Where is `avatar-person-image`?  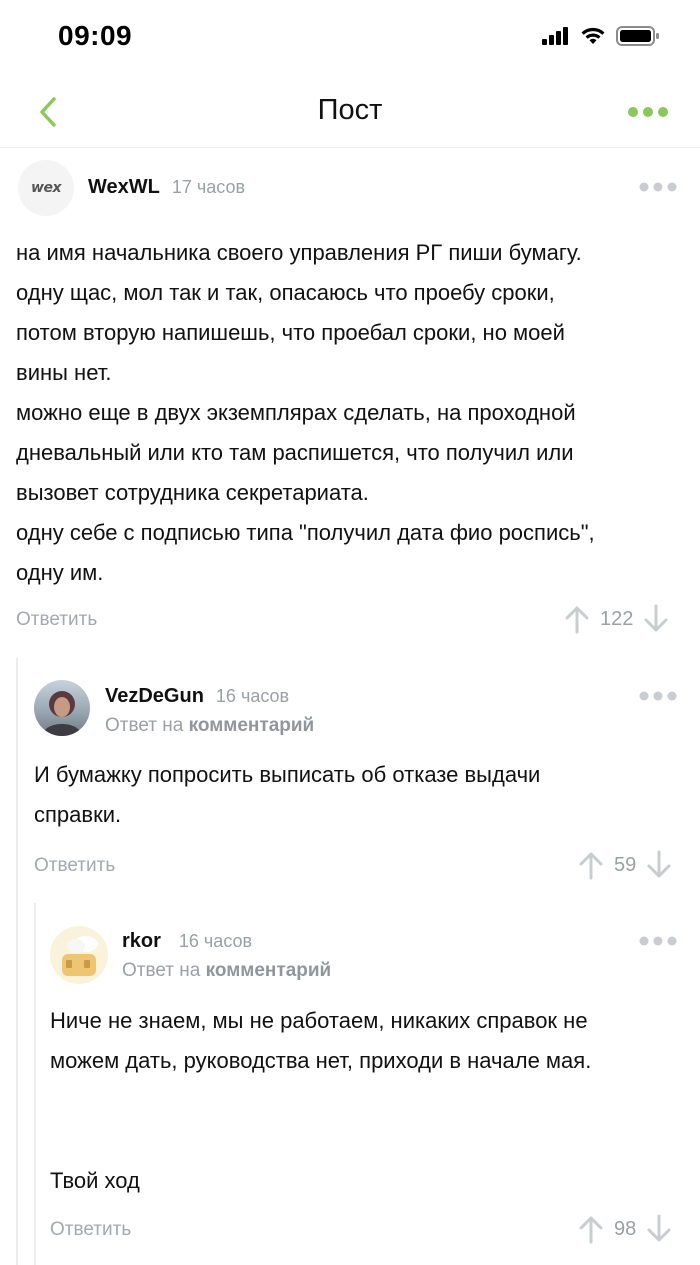 avatar-person-image is located at coordinates (62, 713).